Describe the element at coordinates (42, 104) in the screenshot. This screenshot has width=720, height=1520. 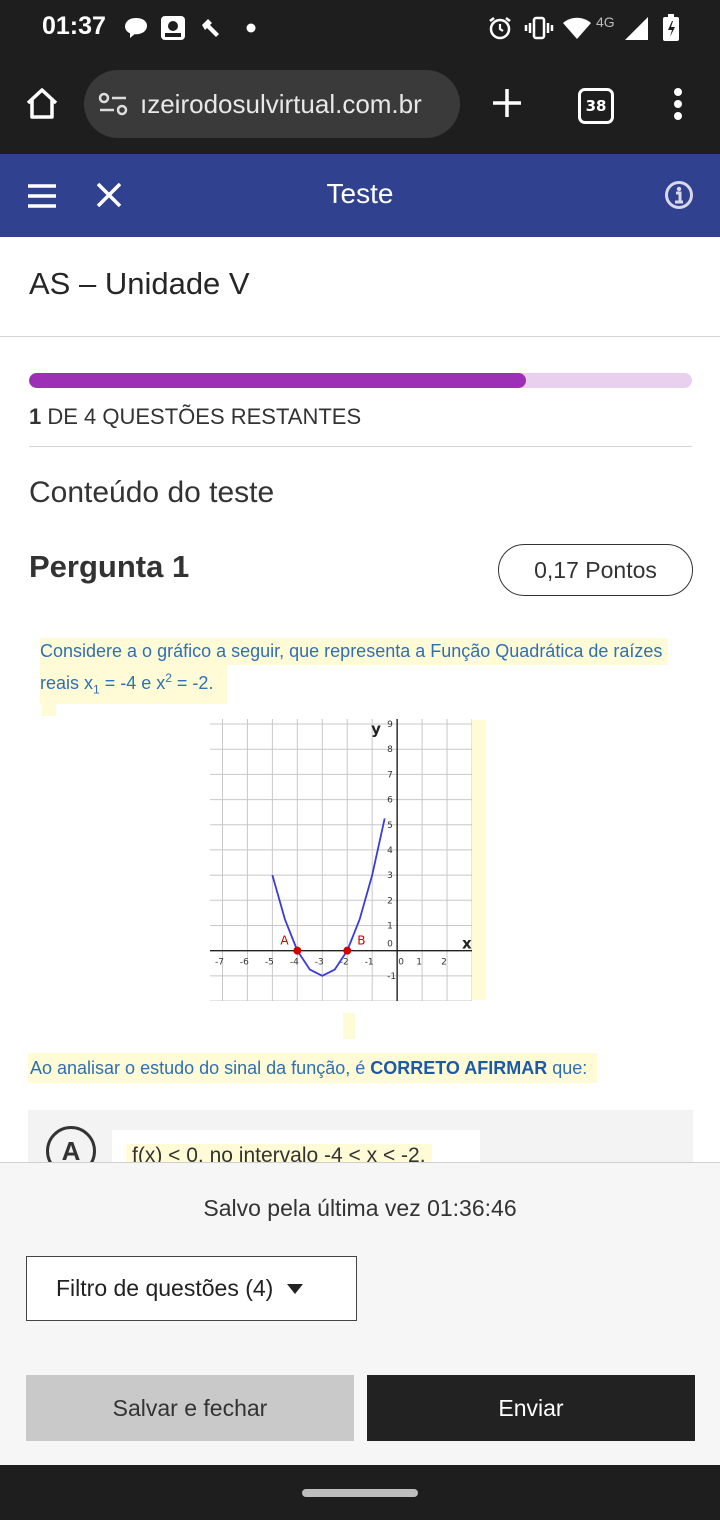
I see `home-icon` at that location.